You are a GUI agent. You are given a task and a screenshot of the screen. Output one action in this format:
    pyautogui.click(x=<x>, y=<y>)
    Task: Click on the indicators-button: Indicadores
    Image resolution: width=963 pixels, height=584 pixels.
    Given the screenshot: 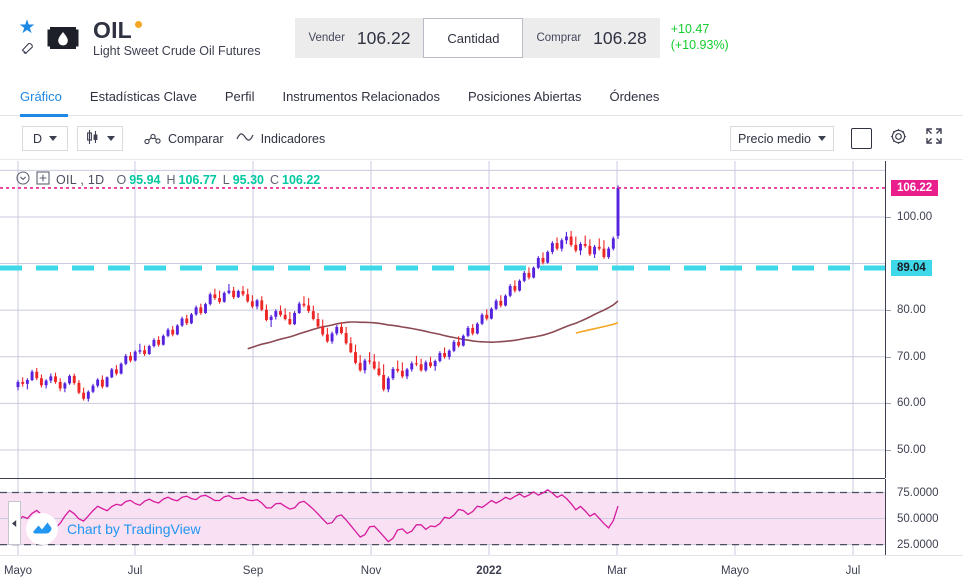 What is the action you would take?
    pyautogui.click(x=281, y=138)
    